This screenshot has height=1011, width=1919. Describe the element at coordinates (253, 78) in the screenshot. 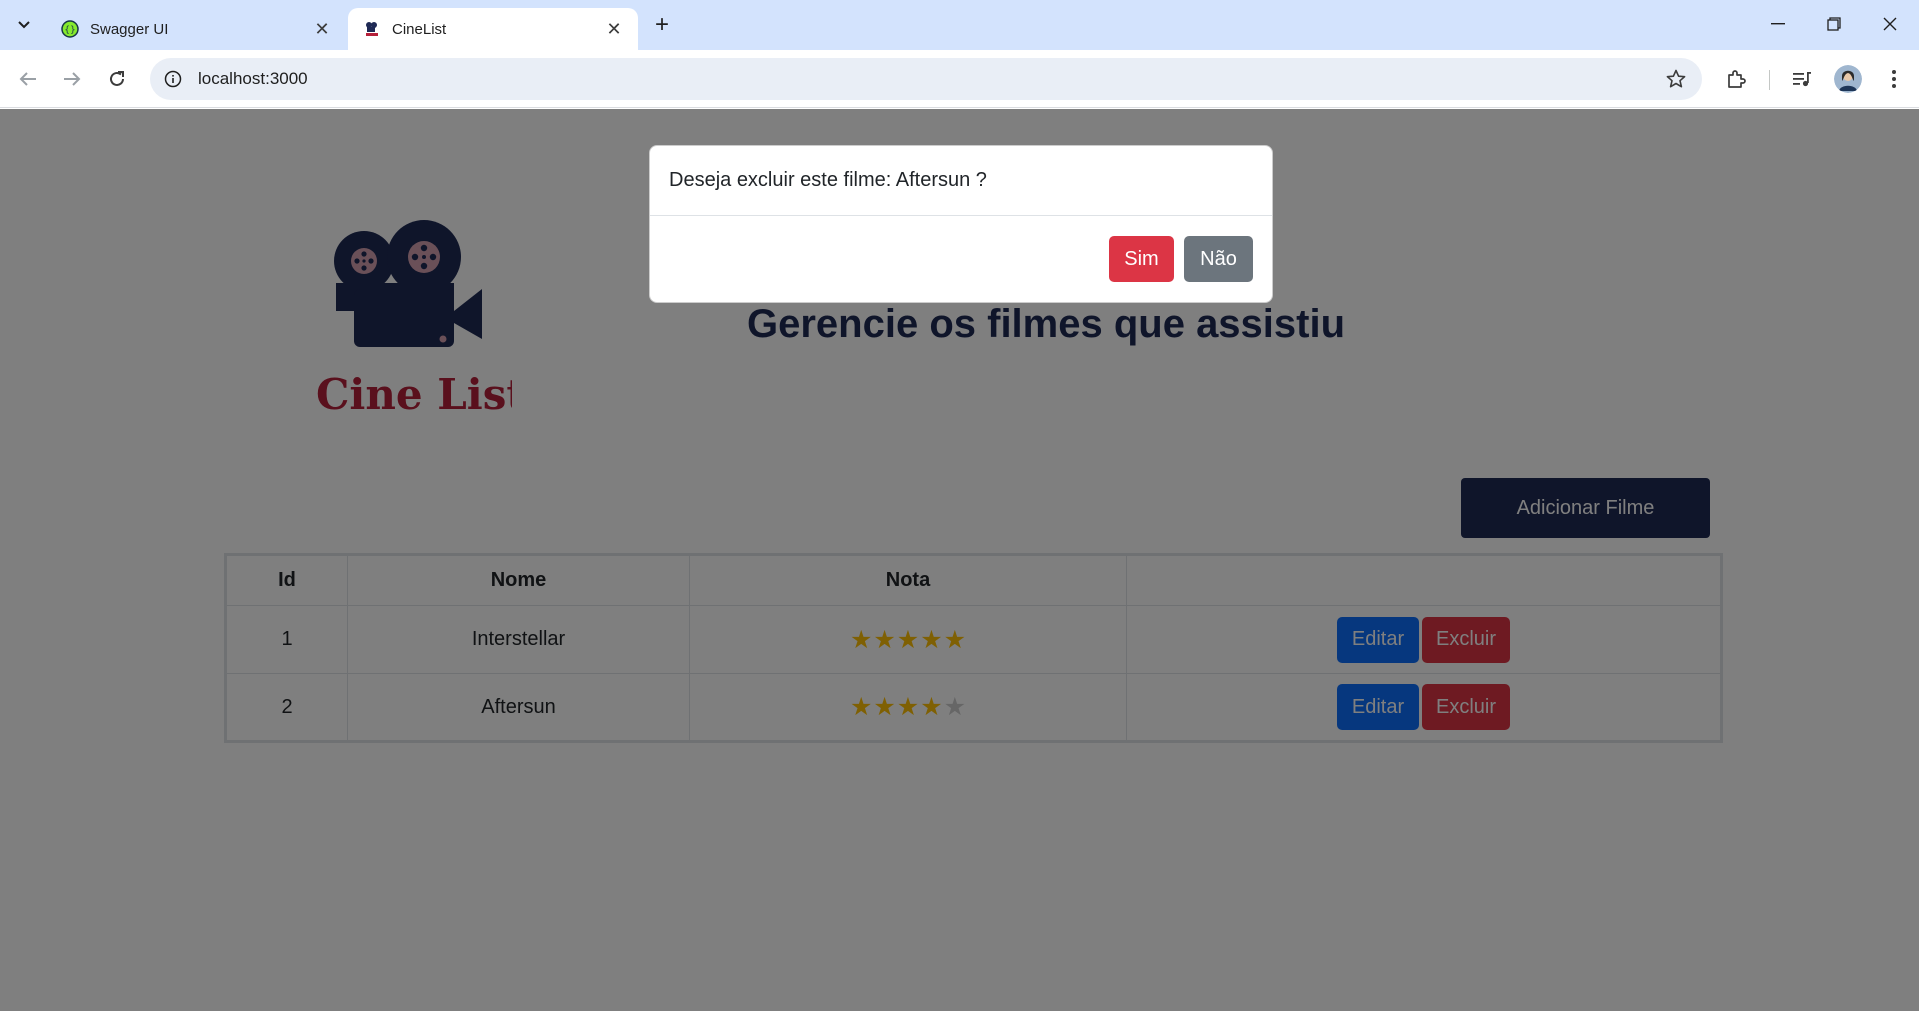

I see `address-url: localhost:3000` at that location.